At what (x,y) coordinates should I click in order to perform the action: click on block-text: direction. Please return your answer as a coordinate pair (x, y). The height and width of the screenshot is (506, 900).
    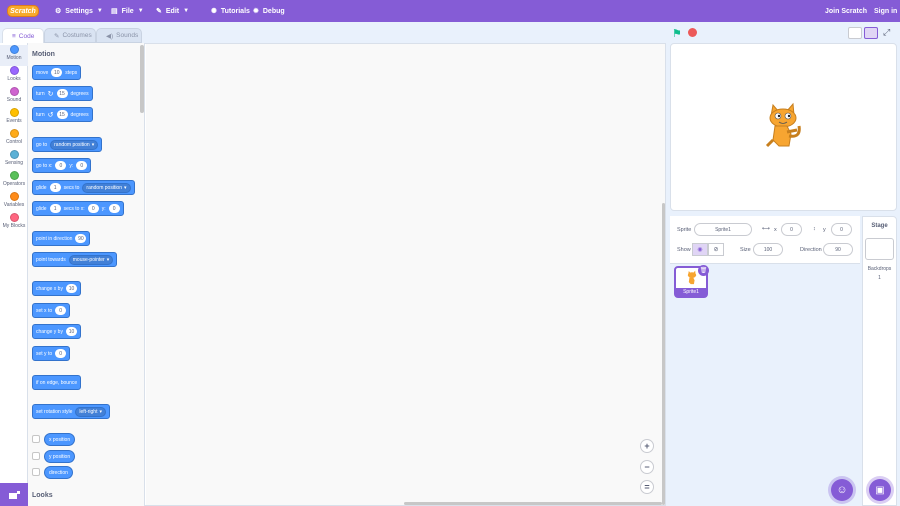
    Looking at the image, I should click on (58, 472).